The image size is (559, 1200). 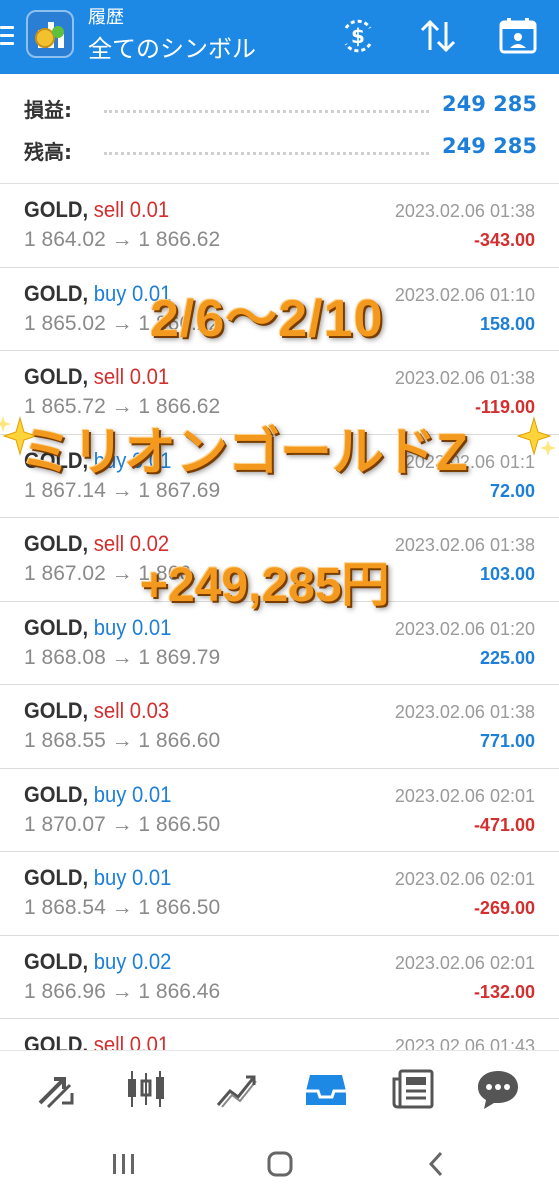 I want to click on balance-value: 249 285, so click(x=489, y=146).